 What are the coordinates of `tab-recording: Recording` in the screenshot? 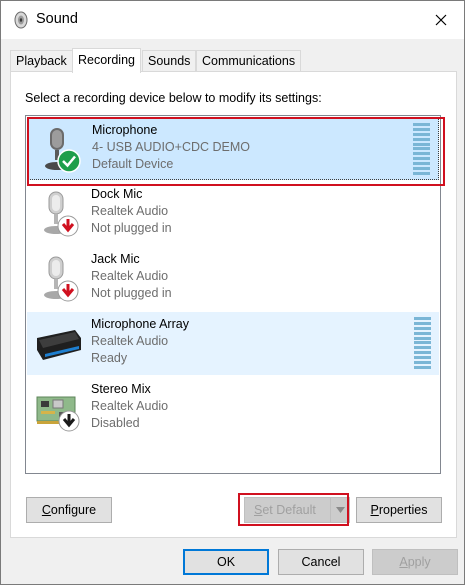 It's located at (106, 60).